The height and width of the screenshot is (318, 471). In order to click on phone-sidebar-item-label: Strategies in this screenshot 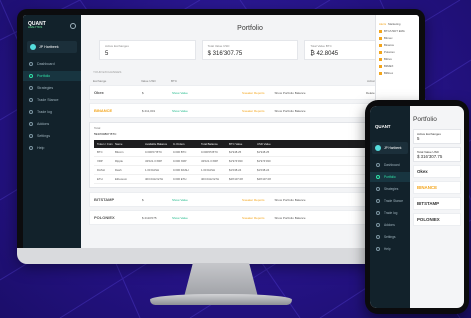, I will do `click(391, 189)`.